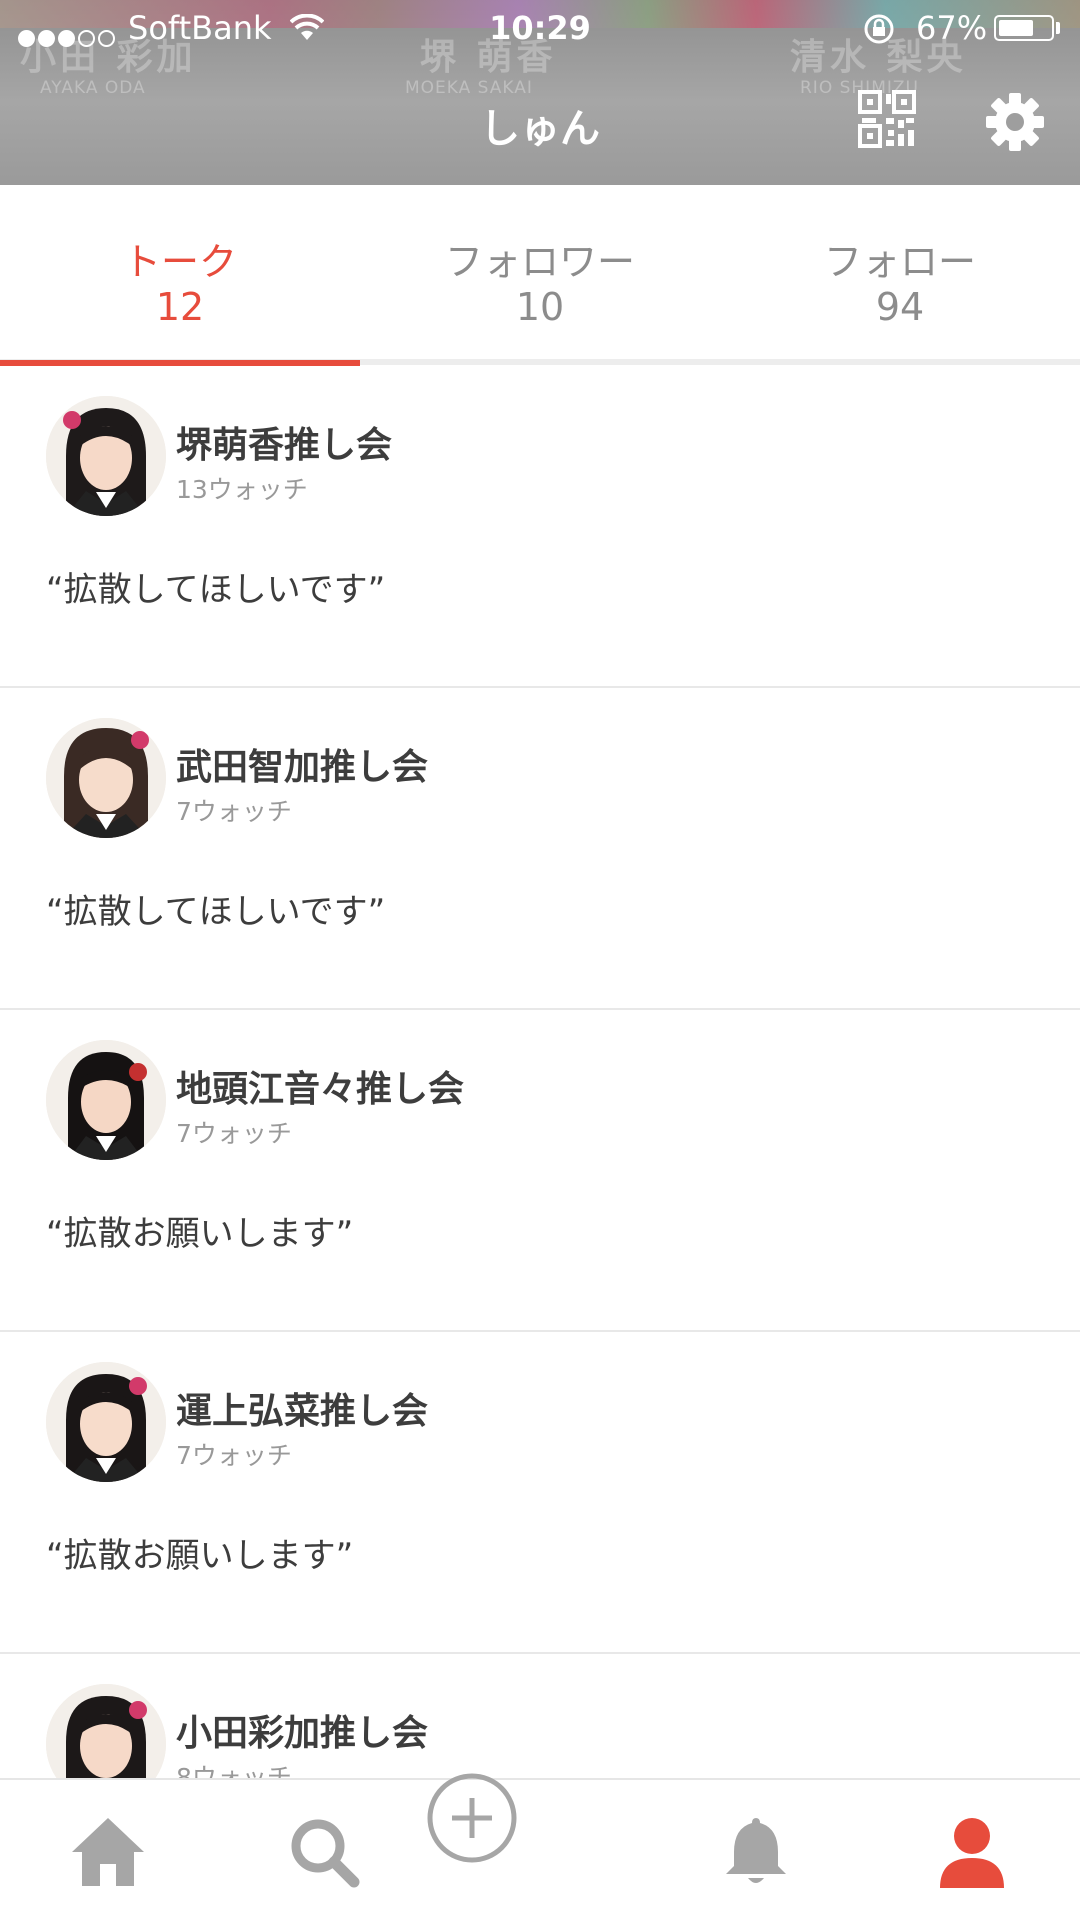  Describe the element at coordinates (180, 307) in the screenshot. I see `tab-talk-count: 12` at that location.